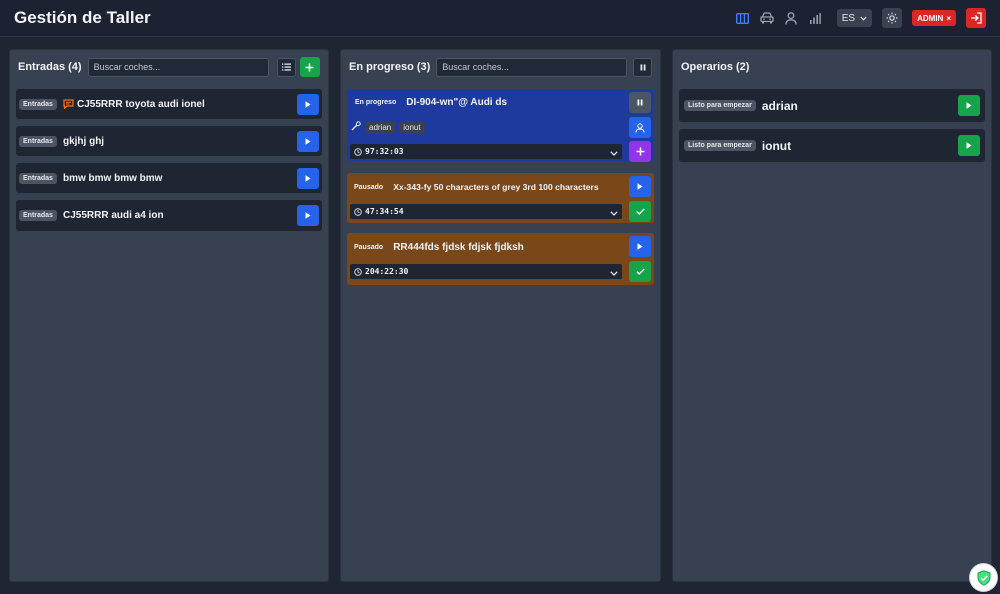  What do you see at coordinates (486, 271) in the screenshot?
I see `timer-dropdown: 204:22:30` at bounding box center [486, 271].